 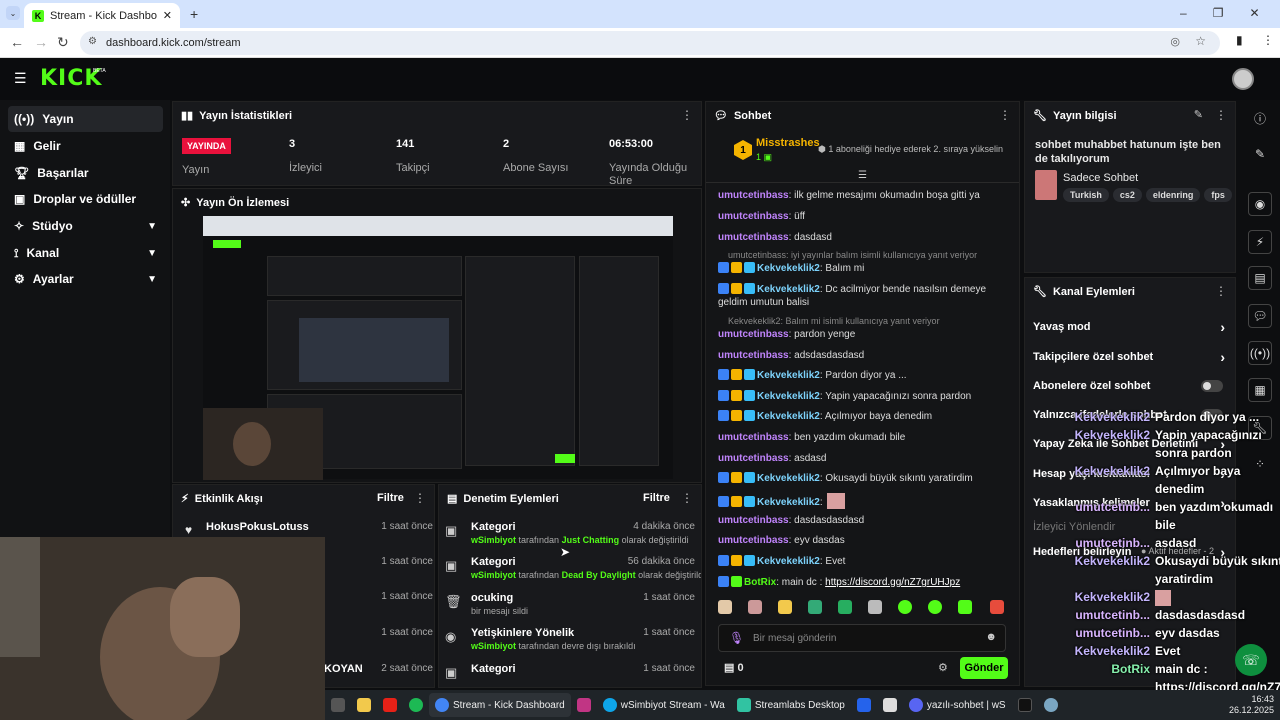 What do you see at coordinates (957, 705) in the screenshot?
I see `taskbar-item-discord: yazılı-sohbet | wS` at bounding box center [957, 705].